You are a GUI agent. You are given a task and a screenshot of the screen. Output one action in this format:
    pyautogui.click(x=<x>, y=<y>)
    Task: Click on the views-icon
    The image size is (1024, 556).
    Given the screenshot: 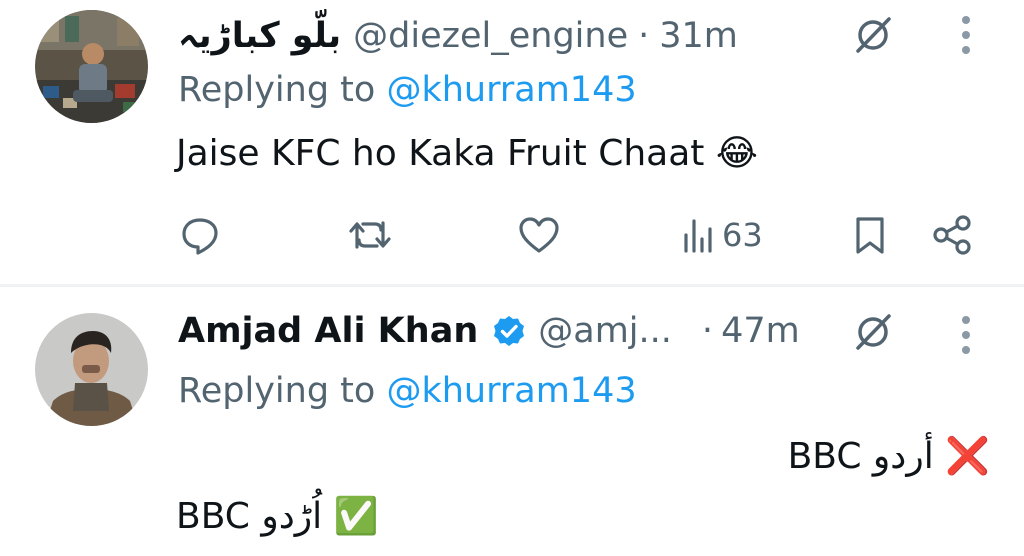 What is the action you would take?
    pyautogui.click(x=698, y=236)
    